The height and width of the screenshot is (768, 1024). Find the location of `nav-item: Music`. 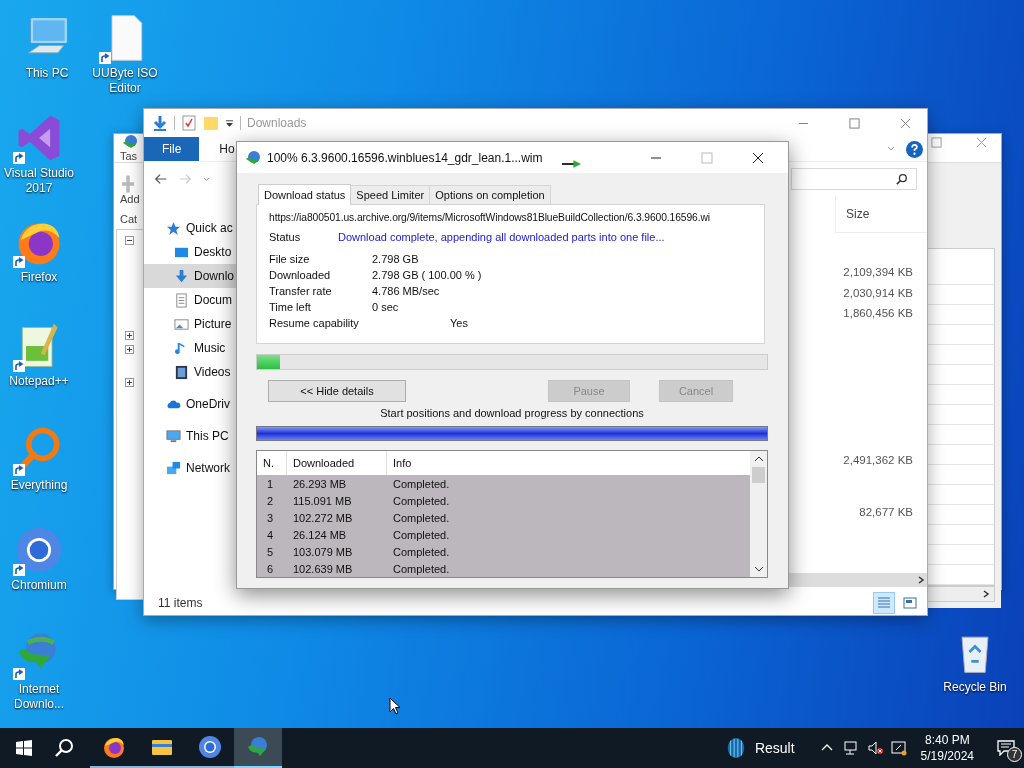

nav-item: Music is located at coordinates (190, 348).